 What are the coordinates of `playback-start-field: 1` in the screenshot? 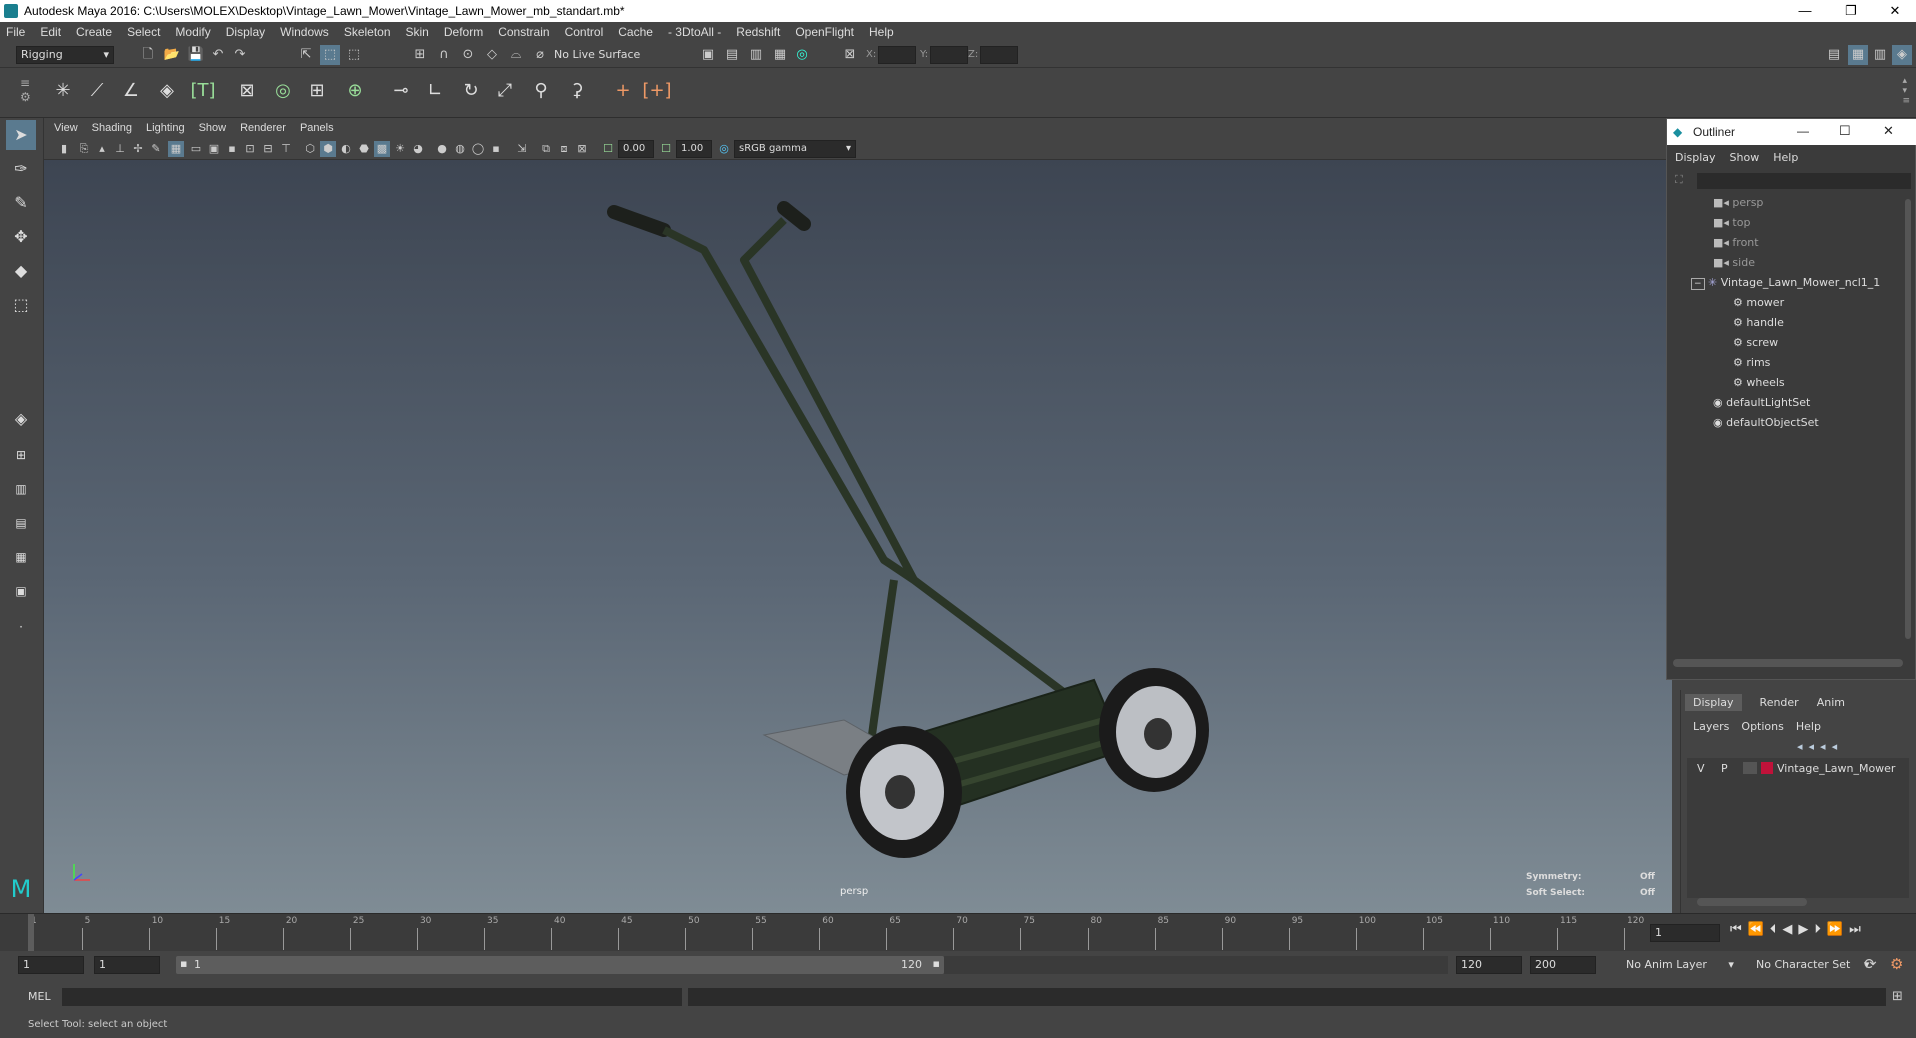 It's located at (127, 965).